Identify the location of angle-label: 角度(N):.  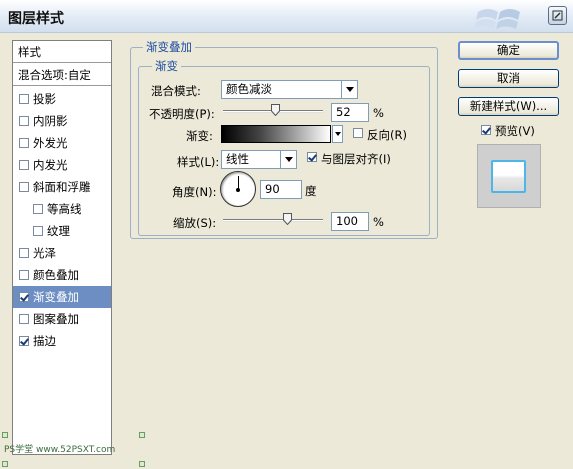
(194, 192).